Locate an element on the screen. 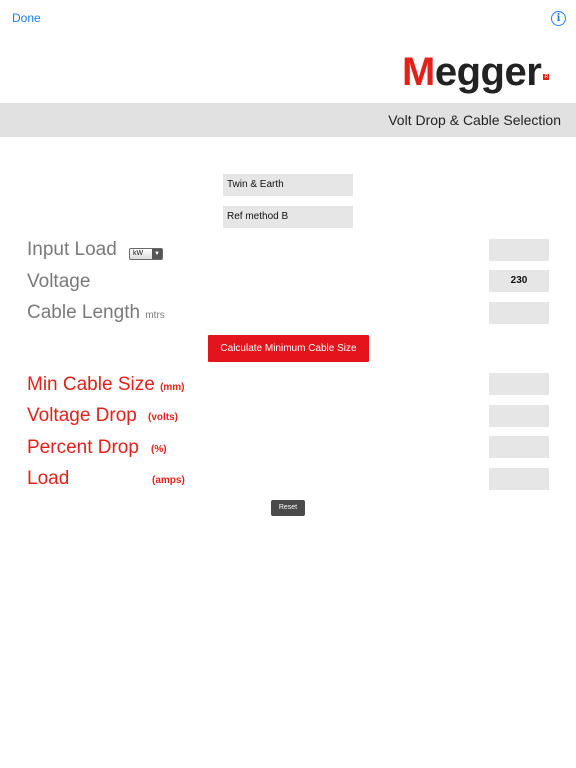  cable-length-row: Cable Length mtrs is located at coordinates (96, 313).